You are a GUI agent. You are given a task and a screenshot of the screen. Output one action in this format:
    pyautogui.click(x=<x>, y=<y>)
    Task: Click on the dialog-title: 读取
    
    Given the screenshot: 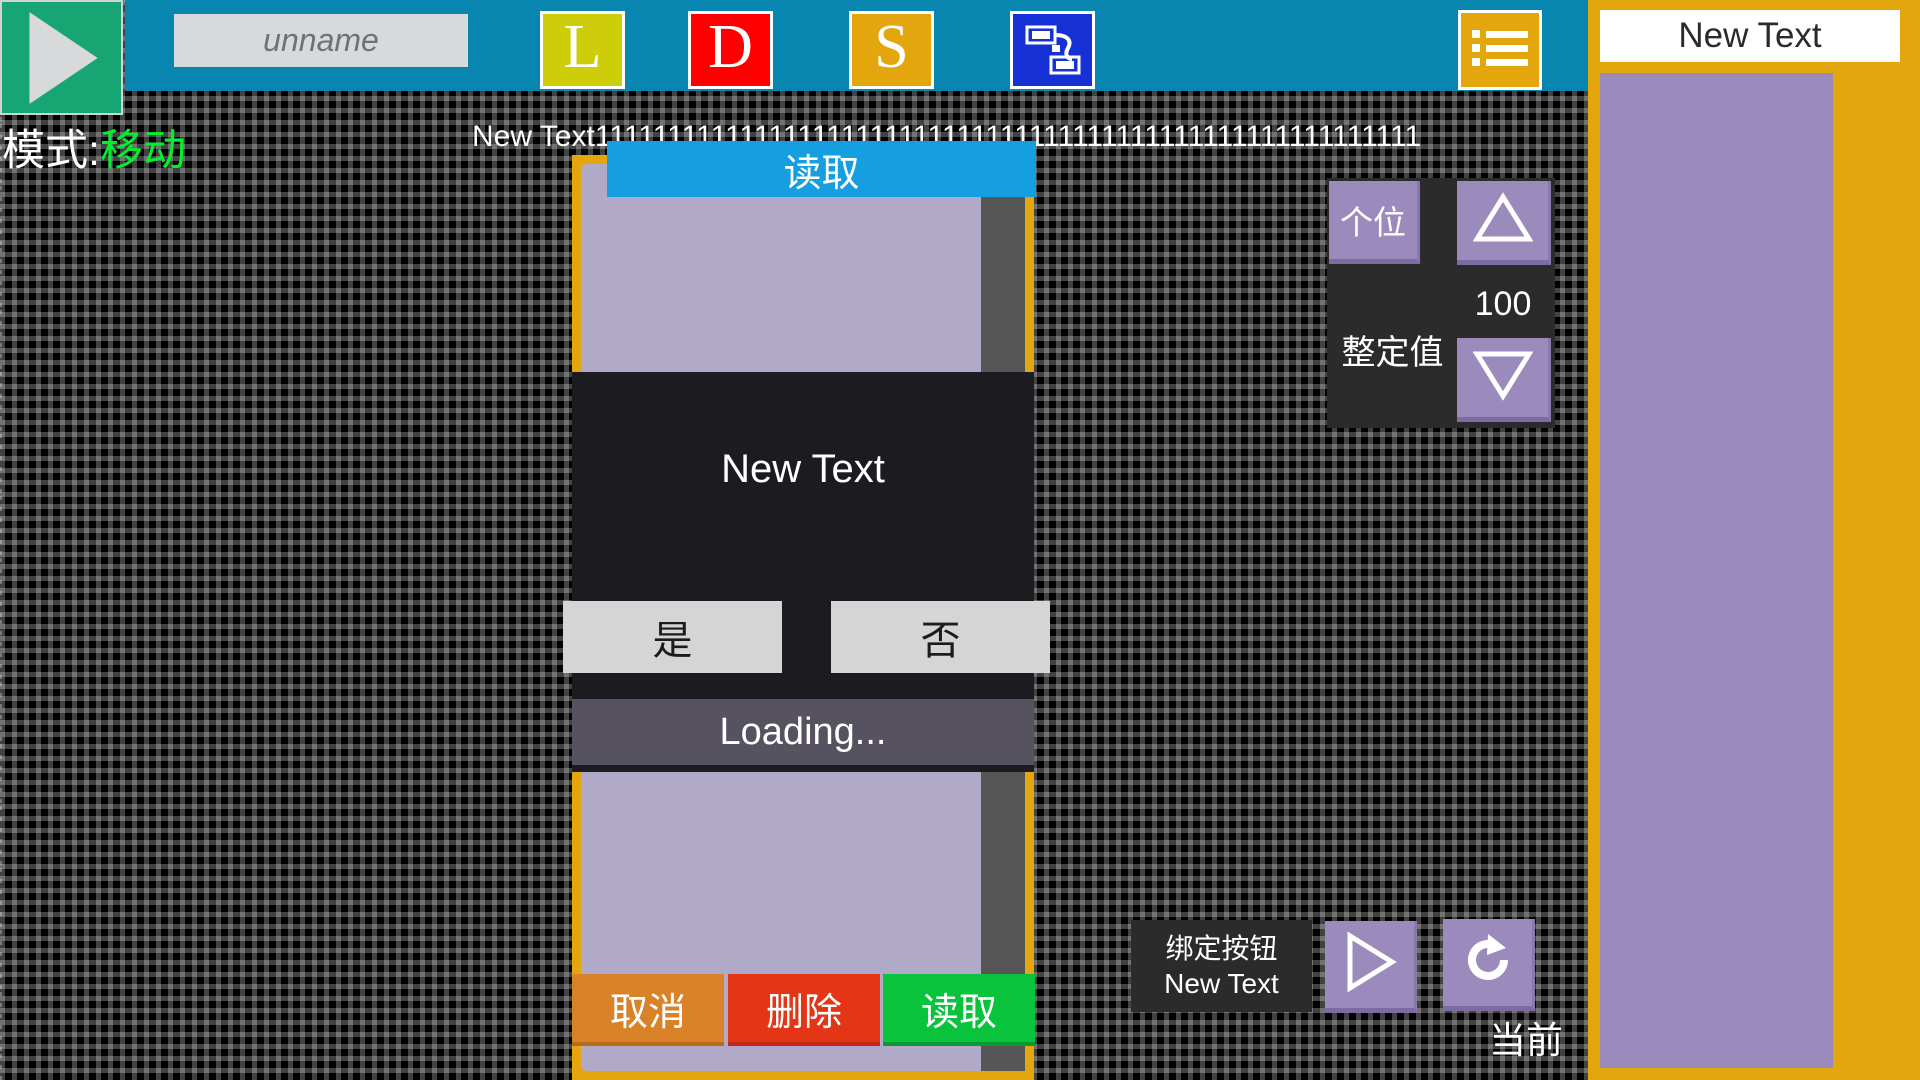 What is the action you would take?
    pyautogui.click(x=821, y=169)
    